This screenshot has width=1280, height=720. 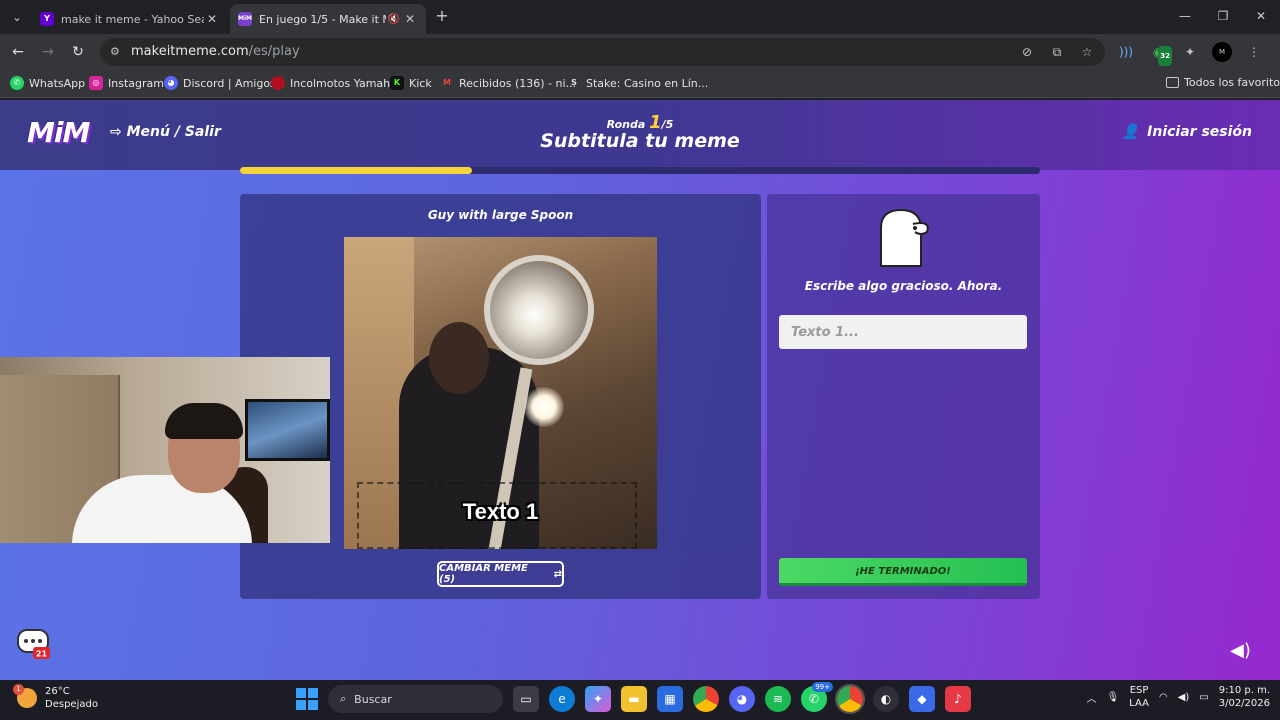 I want to click on close-window-icon: ✕, so click(x=1261, y=16).